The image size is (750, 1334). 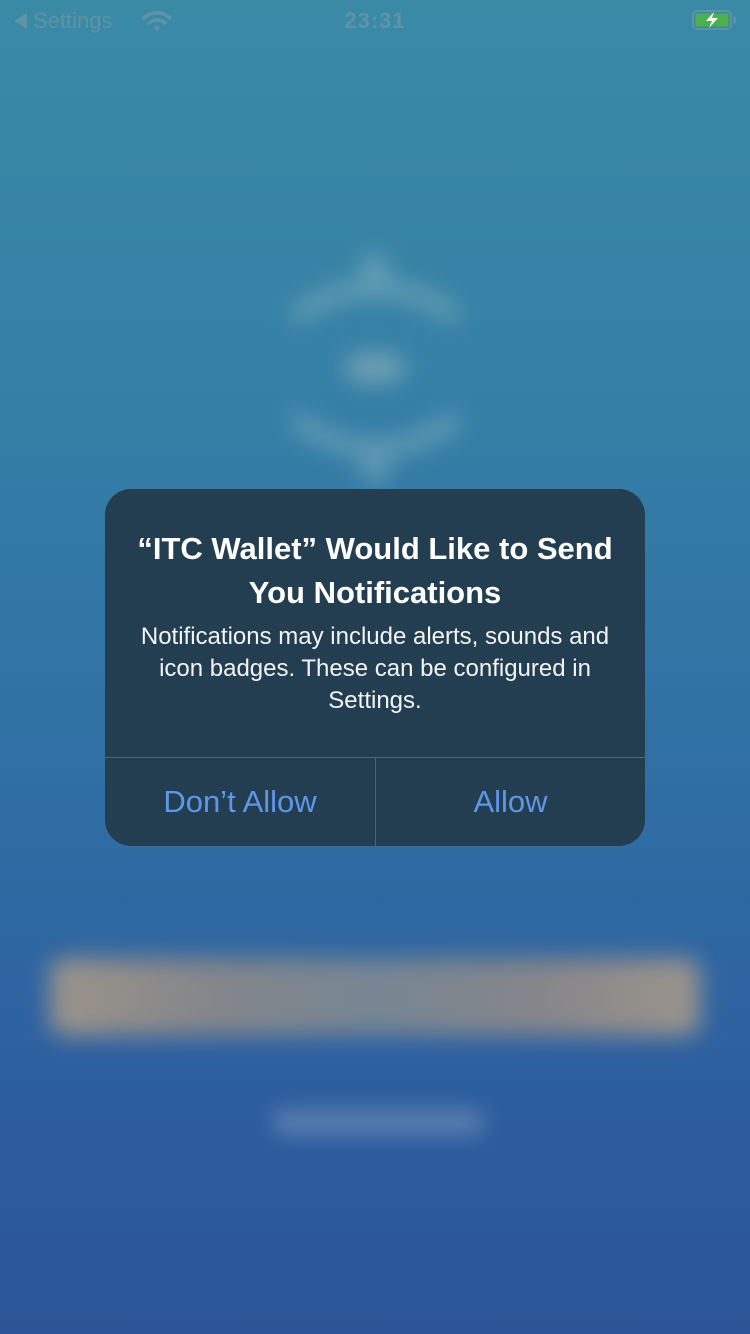 I want to click on allow-button: Allow, so click(x=510, y=802).